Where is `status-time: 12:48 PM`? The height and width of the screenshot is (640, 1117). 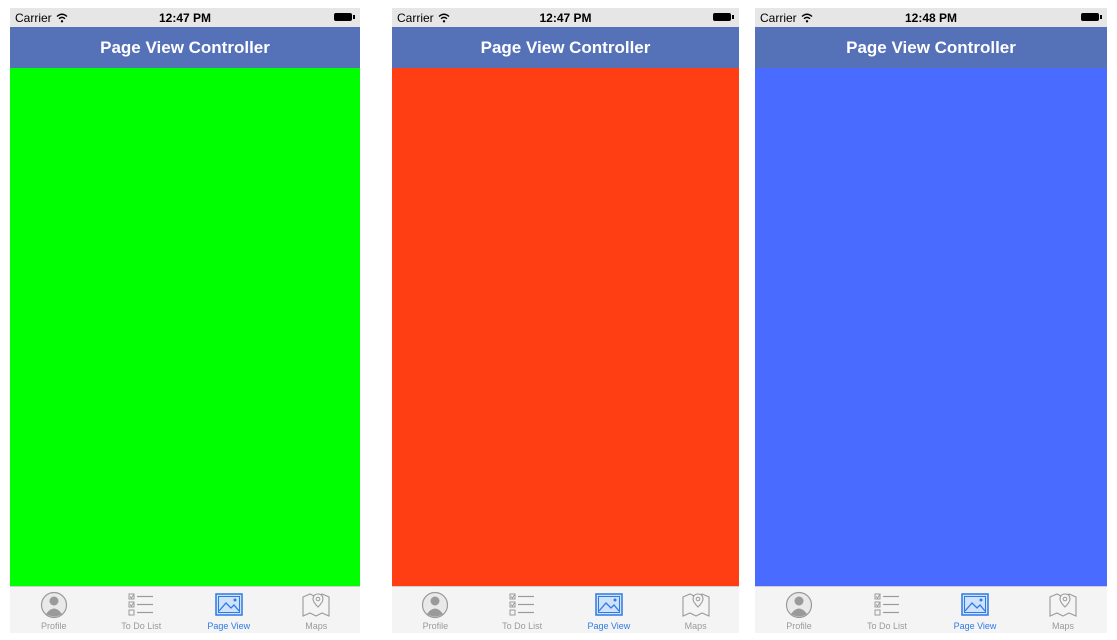 status-time: 12:48 PM is located at coordinates (931, 18).